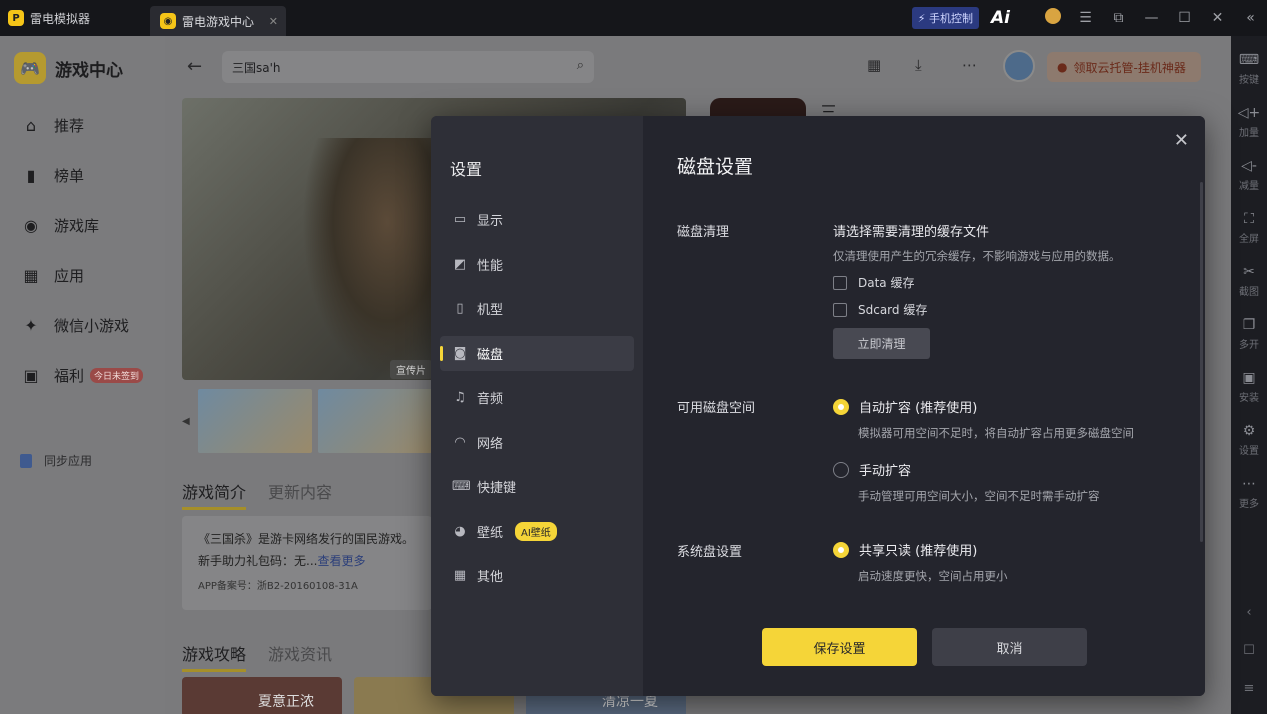 This screenshot has width=1267, height=714. Describe the element at coordinates (580, 65) in the screenshot. I see `search-icon: ⌕` at that location.